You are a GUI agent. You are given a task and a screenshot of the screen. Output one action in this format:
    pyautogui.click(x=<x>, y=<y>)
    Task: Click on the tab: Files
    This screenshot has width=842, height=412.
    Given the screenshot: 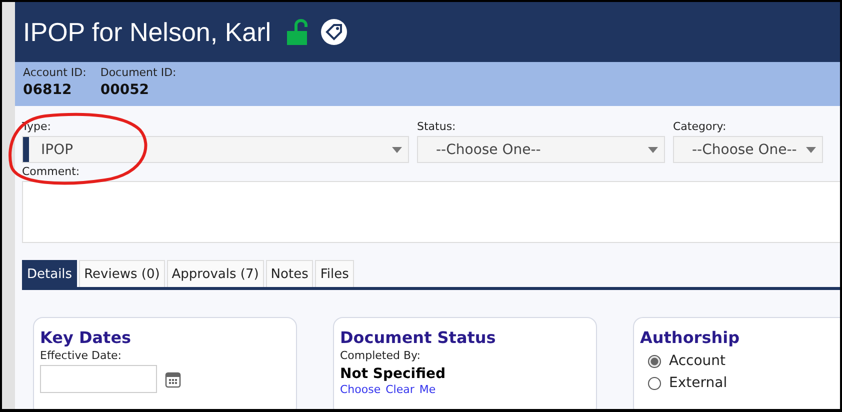 What is the action you would take?
    pyautogui.click(x=334, y=273)
    